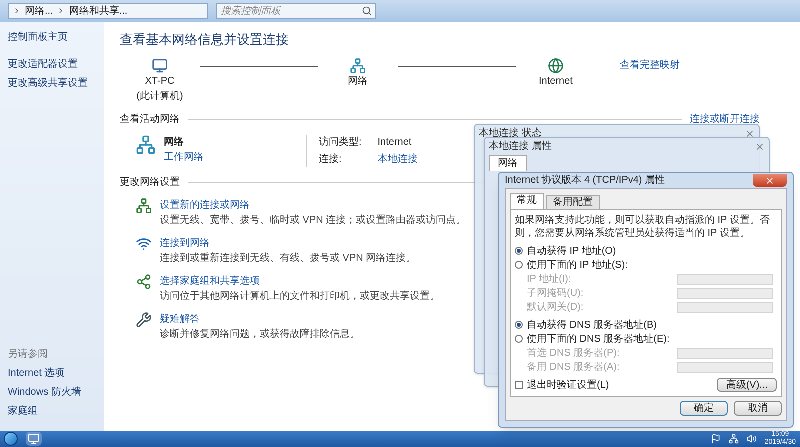 The image size is (800, 447). What do you see at coordinates (592, 325) in the screenshot?
I see `radio-label: 自动获得 DNS 服务器地址(B)` at bounding box center [592, 325].